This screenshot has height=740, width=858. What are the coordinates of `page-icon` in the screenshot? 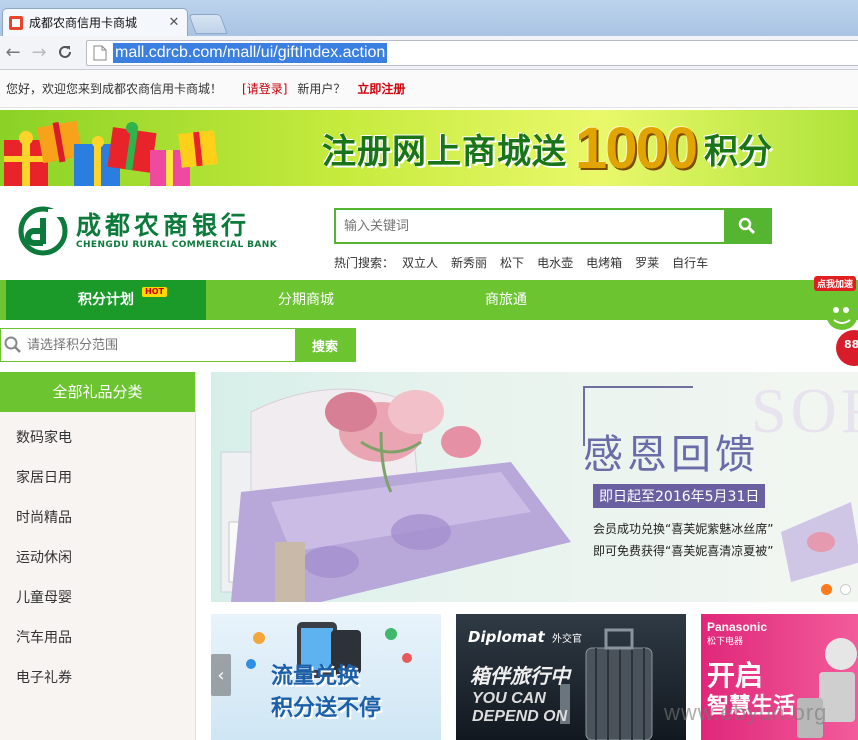 It's located at (100, 53).